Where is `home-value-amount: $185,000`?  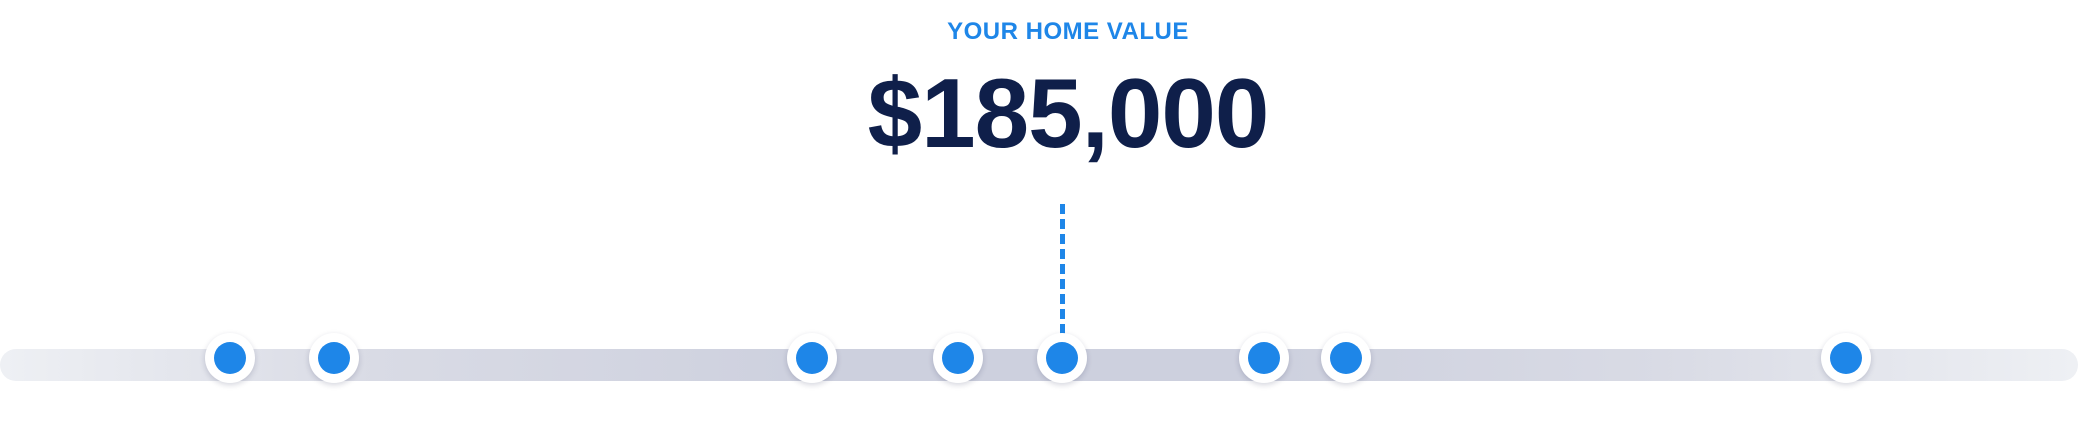 home-value-amount: $185,000 is located at coordinates (1068, 113).